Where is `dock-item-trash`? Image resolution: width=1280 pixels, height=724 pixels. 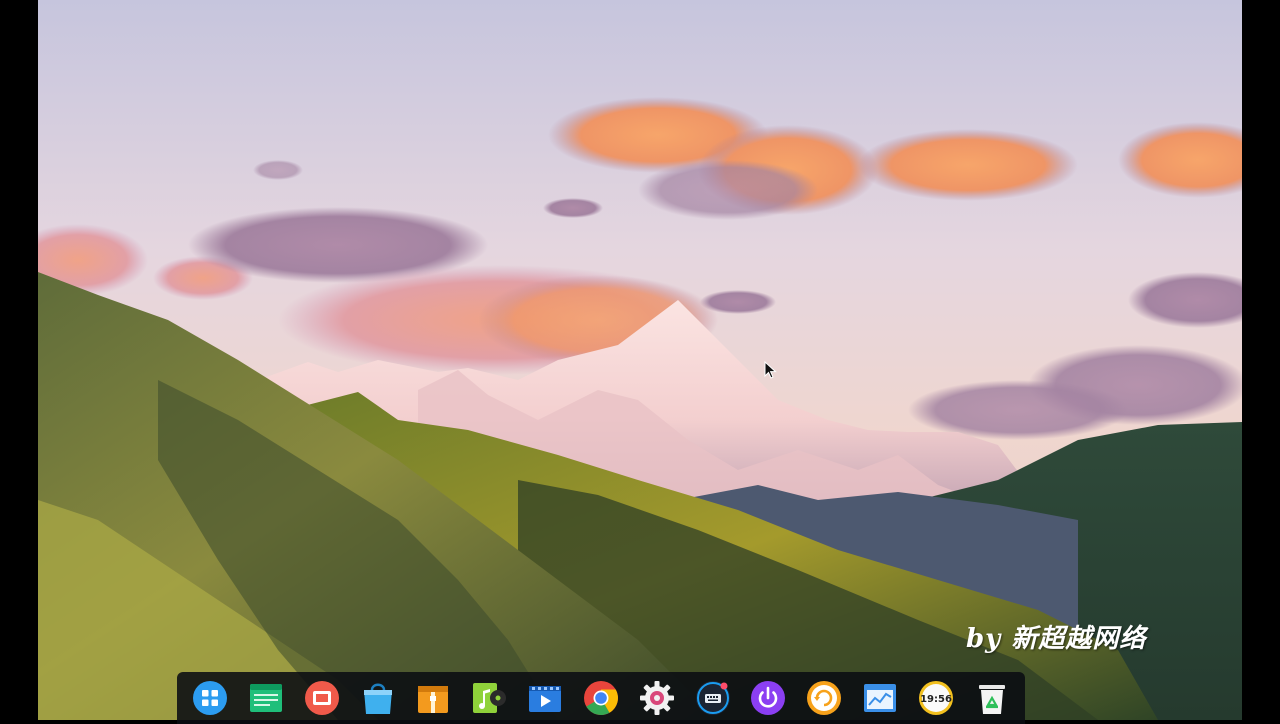
dock-item-trash is located at coordinates (992, 698).